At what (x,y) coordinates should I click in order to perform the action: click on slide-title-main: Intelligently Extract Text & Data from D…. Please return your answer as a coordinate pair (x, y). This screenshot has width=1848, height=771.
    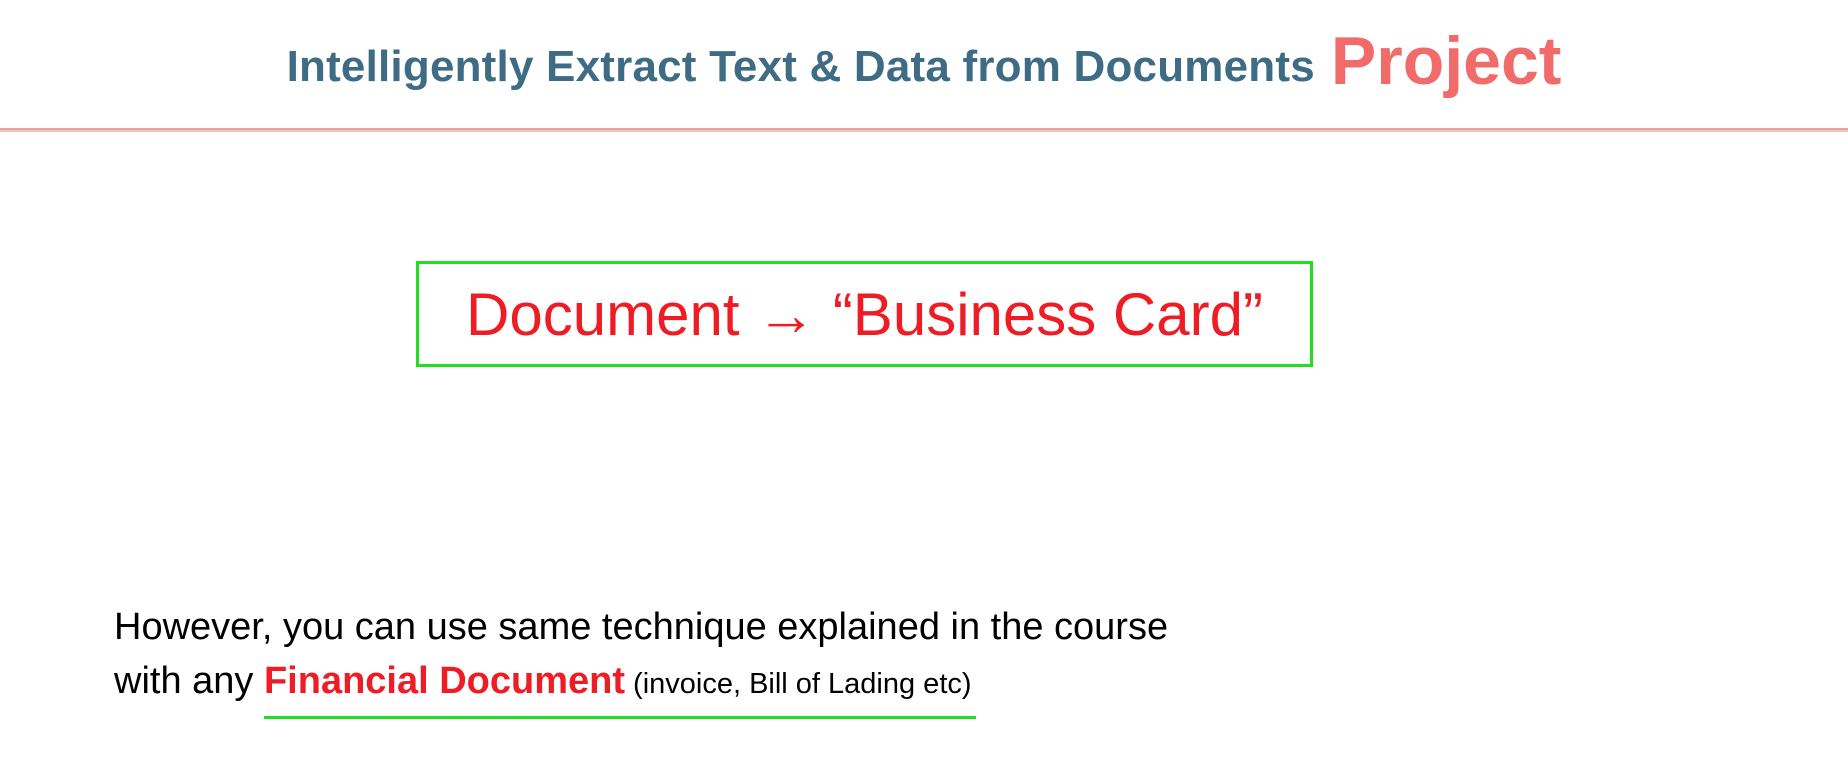
    Looking at the image, I should click on (800, 66).